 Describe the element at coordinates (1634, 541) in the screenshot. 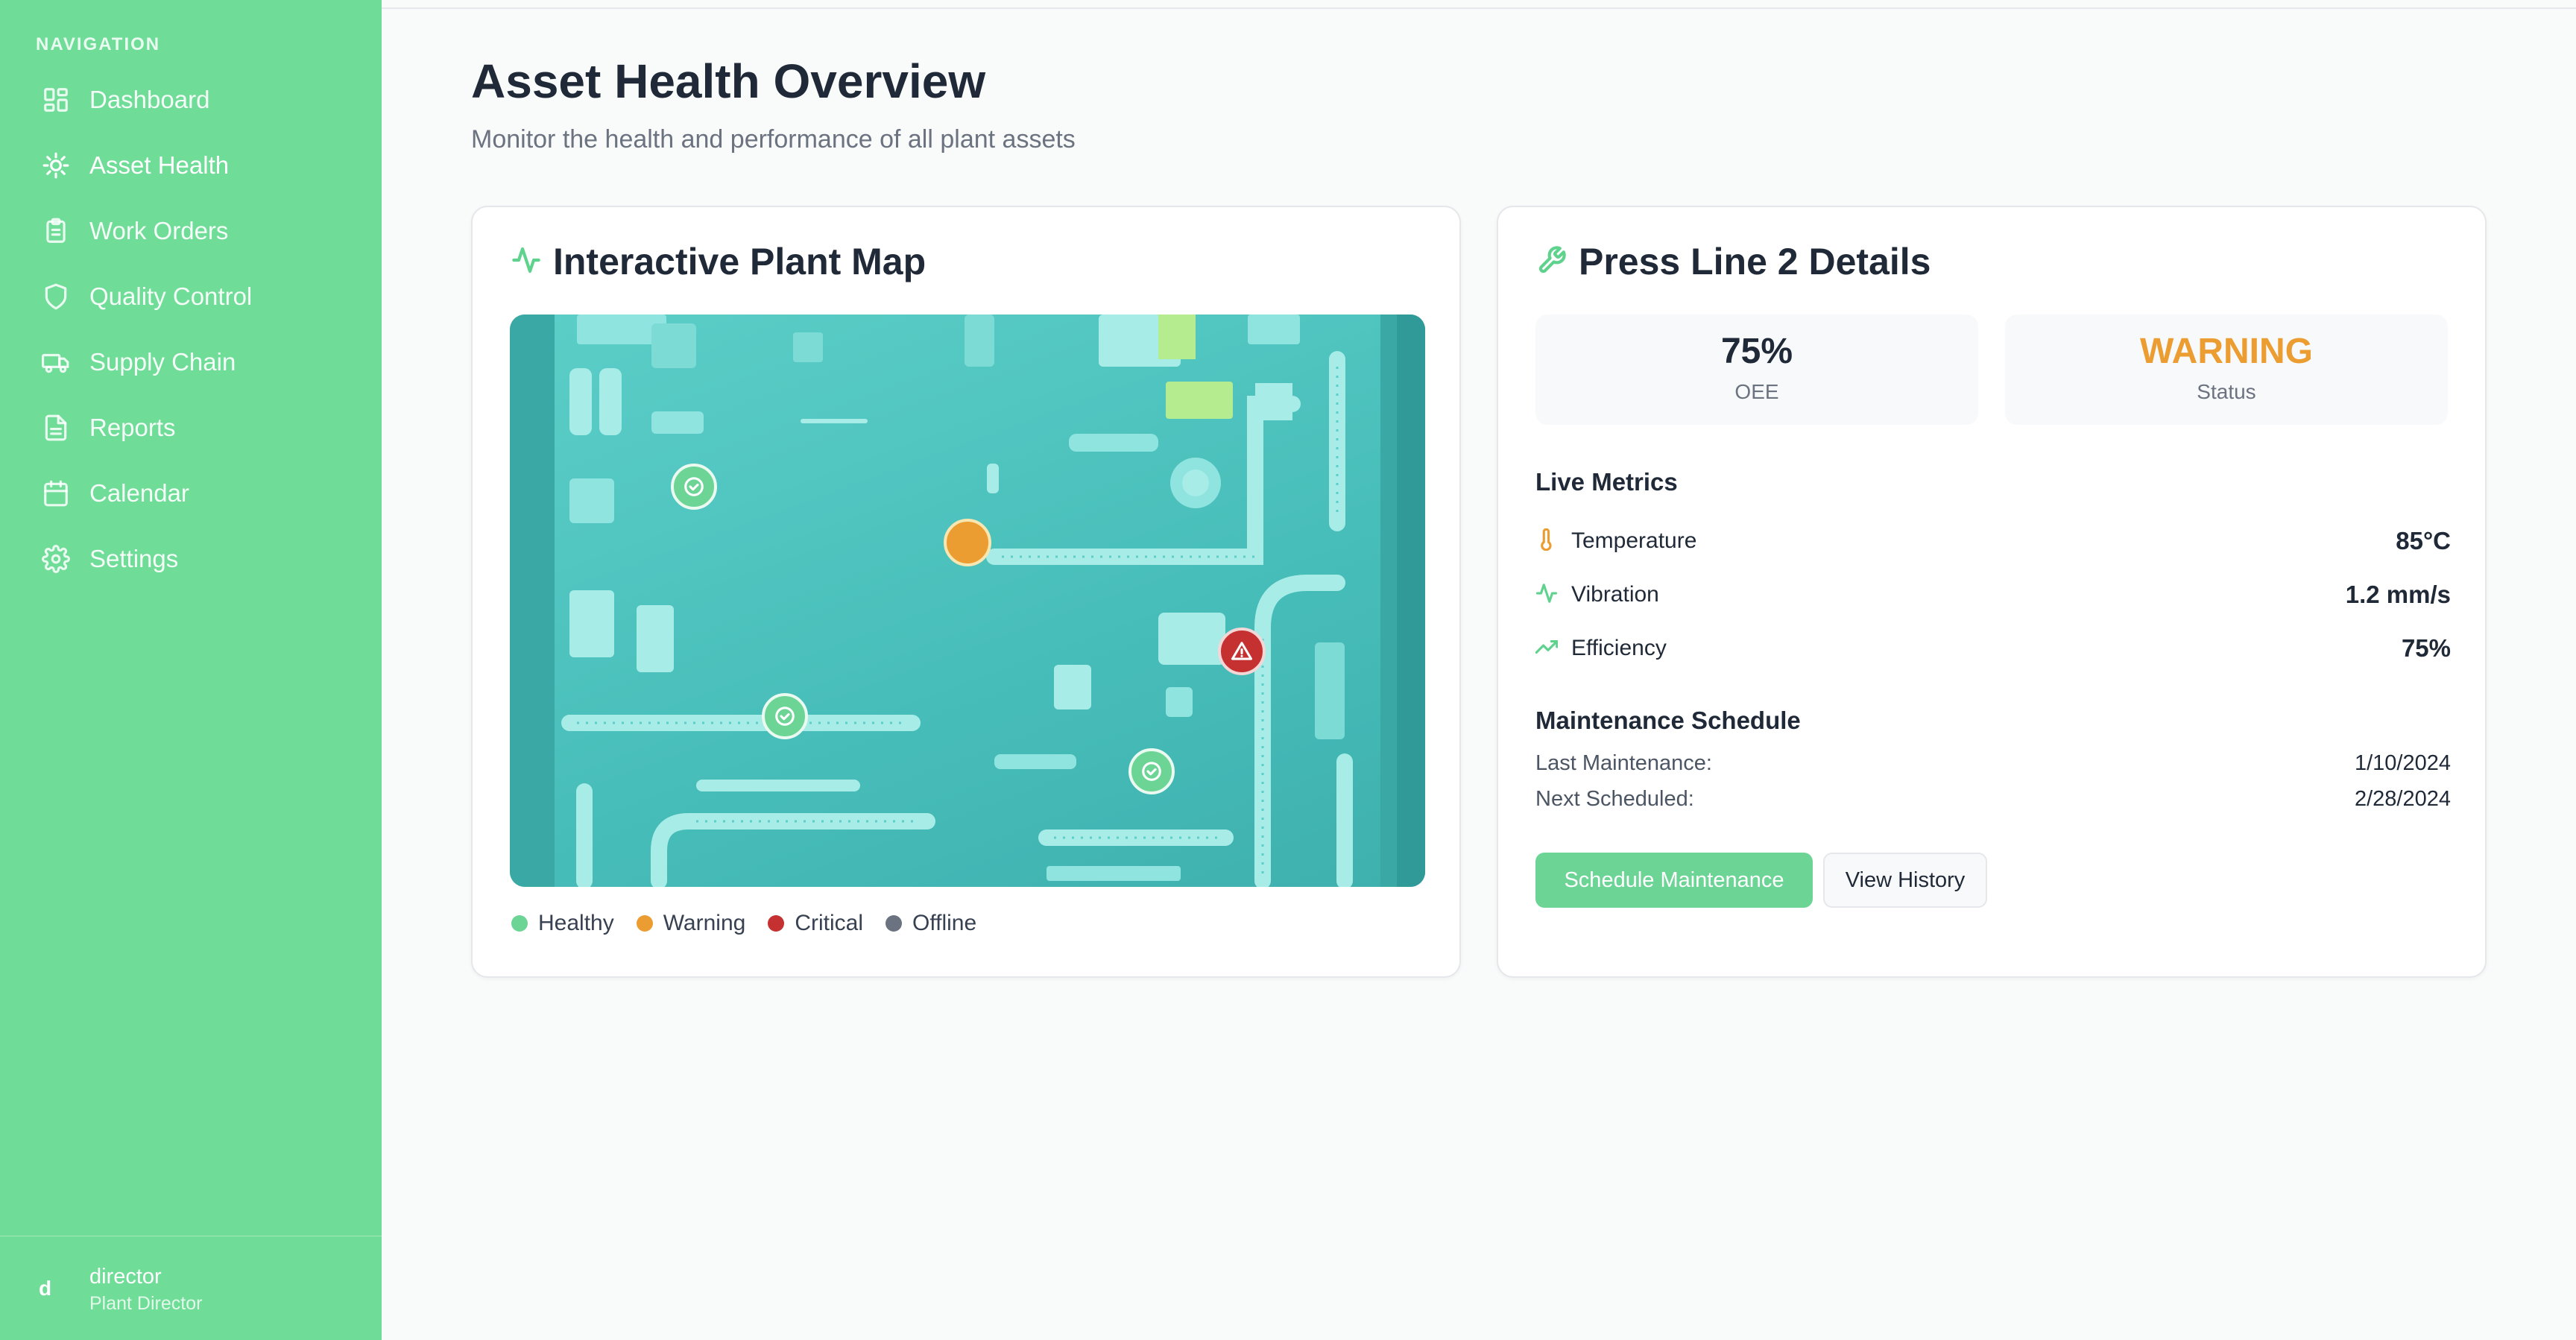

I see `metric-label: Temperature` at that location.